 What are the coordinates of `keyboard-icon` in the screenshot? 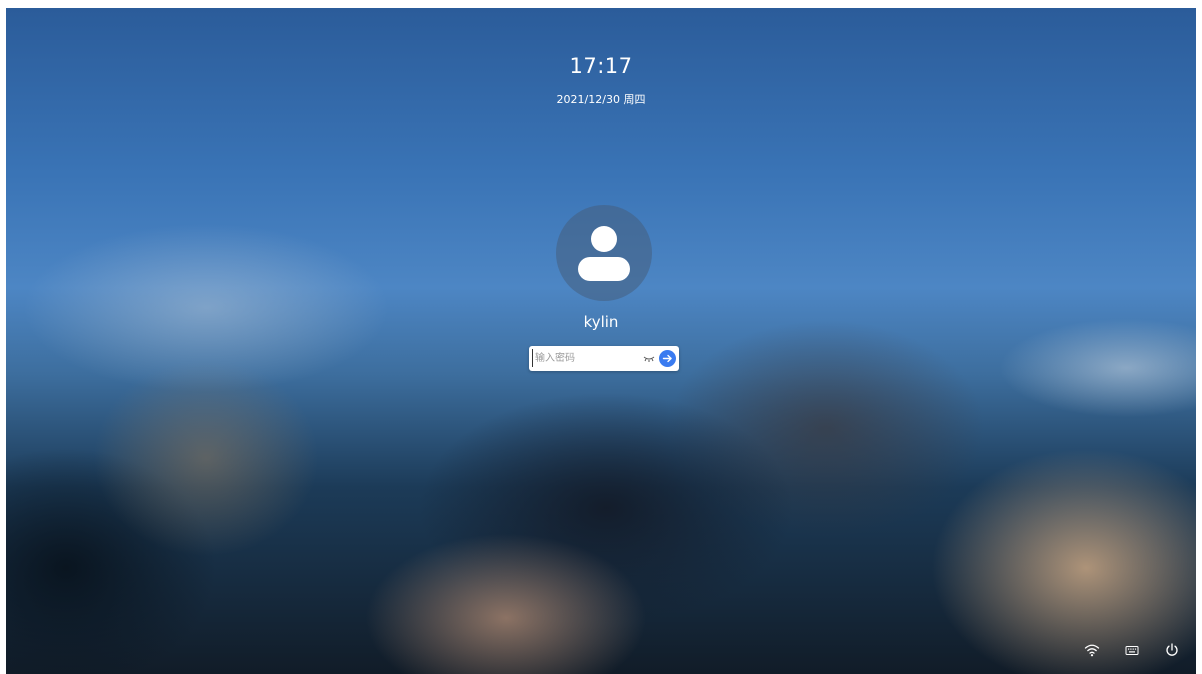 It's located at (1132, 650).